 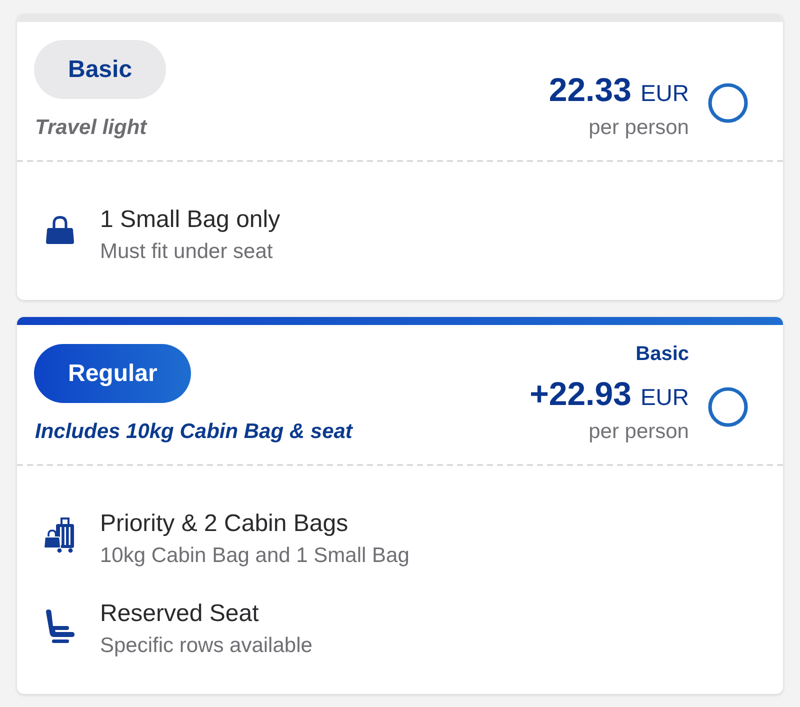 What do you see at coordinates (225, 524) in the screenshot?
I see `feature-title: Priority & 2 Cabin Bags` at bounding box center [225, 524].